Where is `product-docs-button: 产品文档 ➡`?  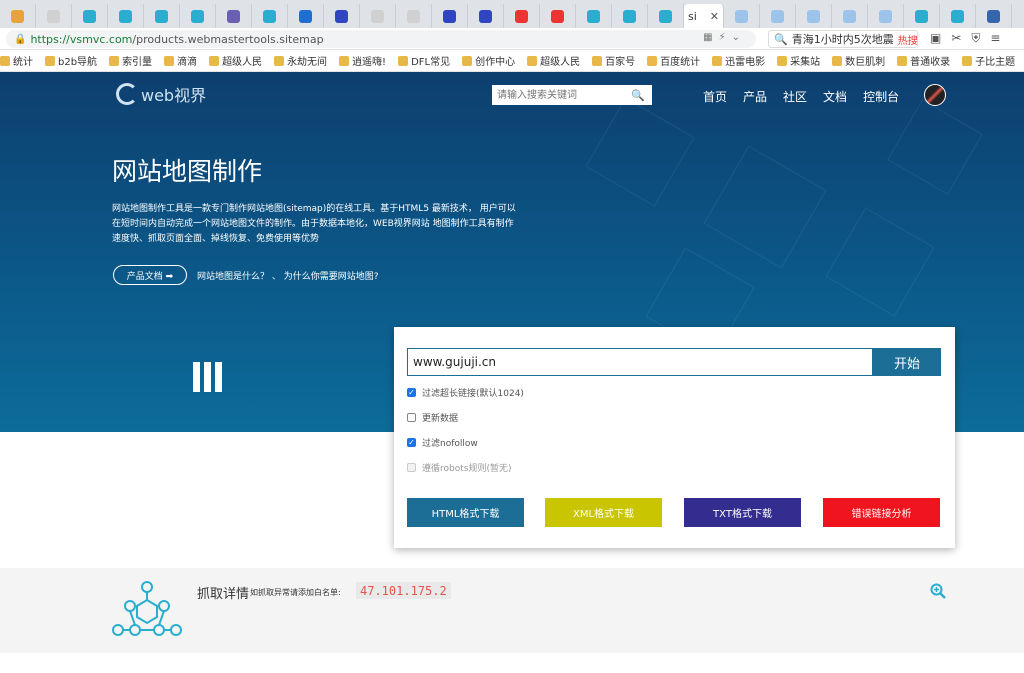 product-docs-button: 产品文档 ➡ is located at coordinates (150, 275).